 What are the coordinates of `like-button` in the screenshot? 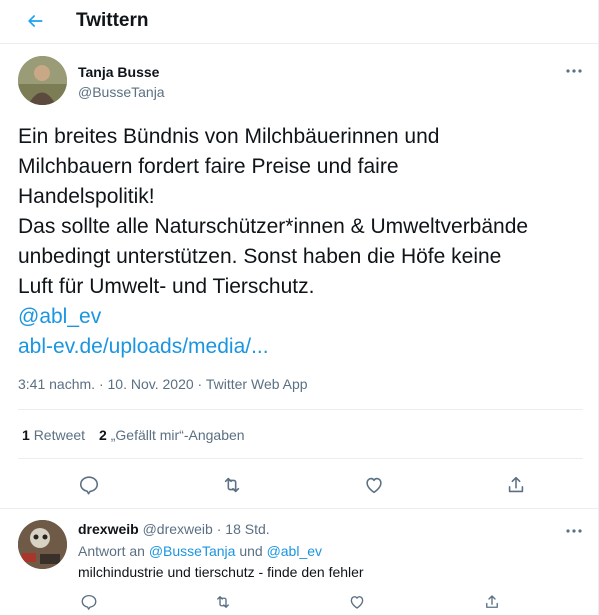 It's located at (374, 485).